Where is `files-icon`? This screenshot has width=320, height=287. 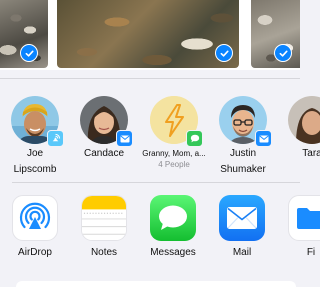 files-icon is located at coordinates (304, 218).